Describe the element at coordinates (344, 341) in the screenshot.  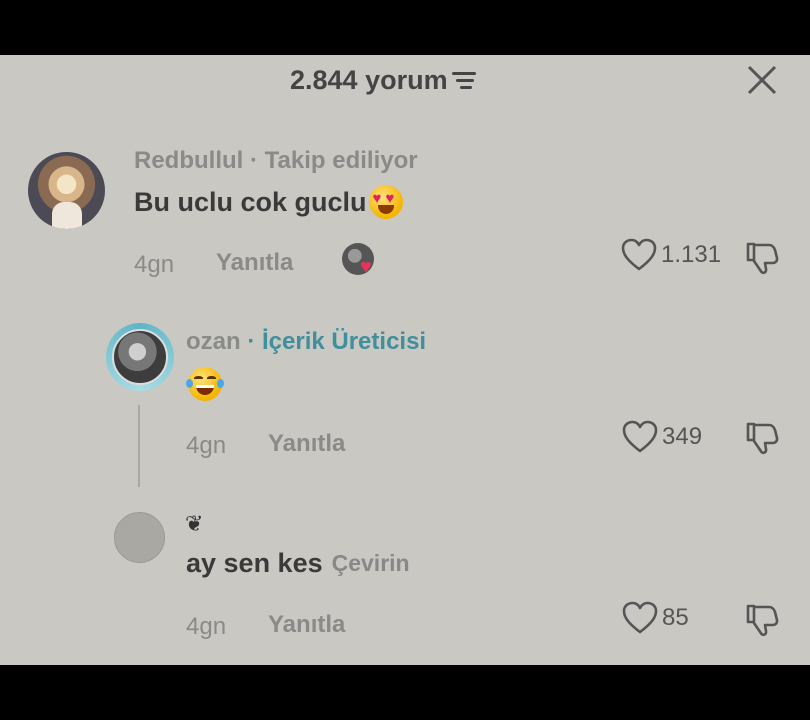
I see `creator-tag: İçerik Üreticisi` at that location.